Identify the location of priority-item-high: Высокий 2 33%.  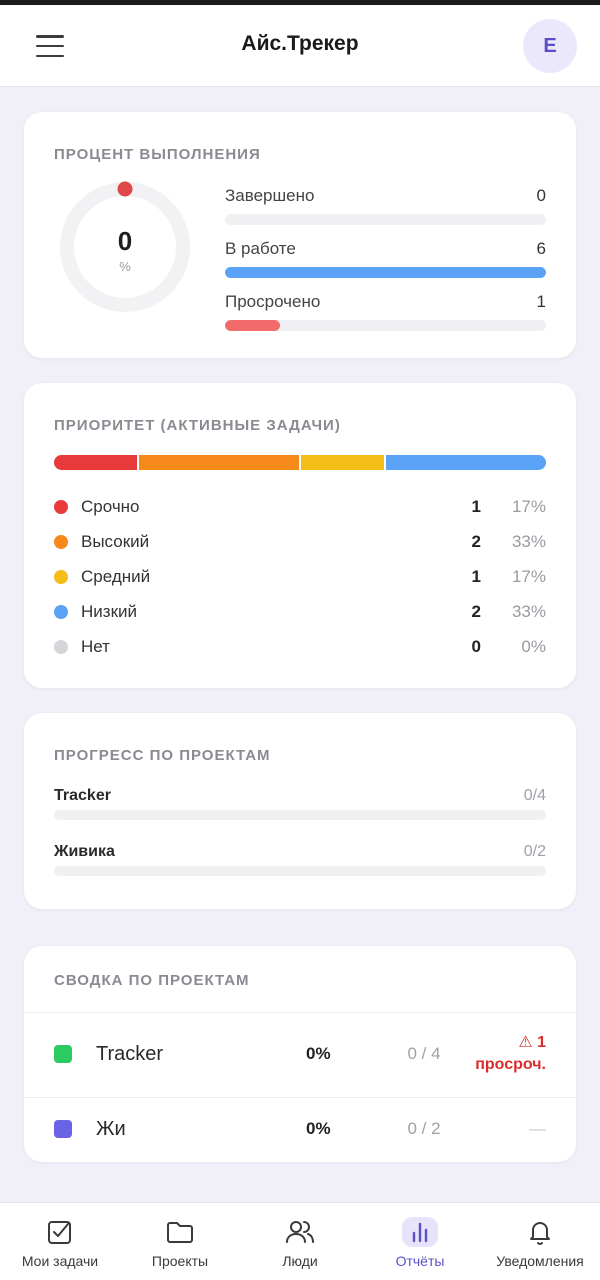
(300, 541).